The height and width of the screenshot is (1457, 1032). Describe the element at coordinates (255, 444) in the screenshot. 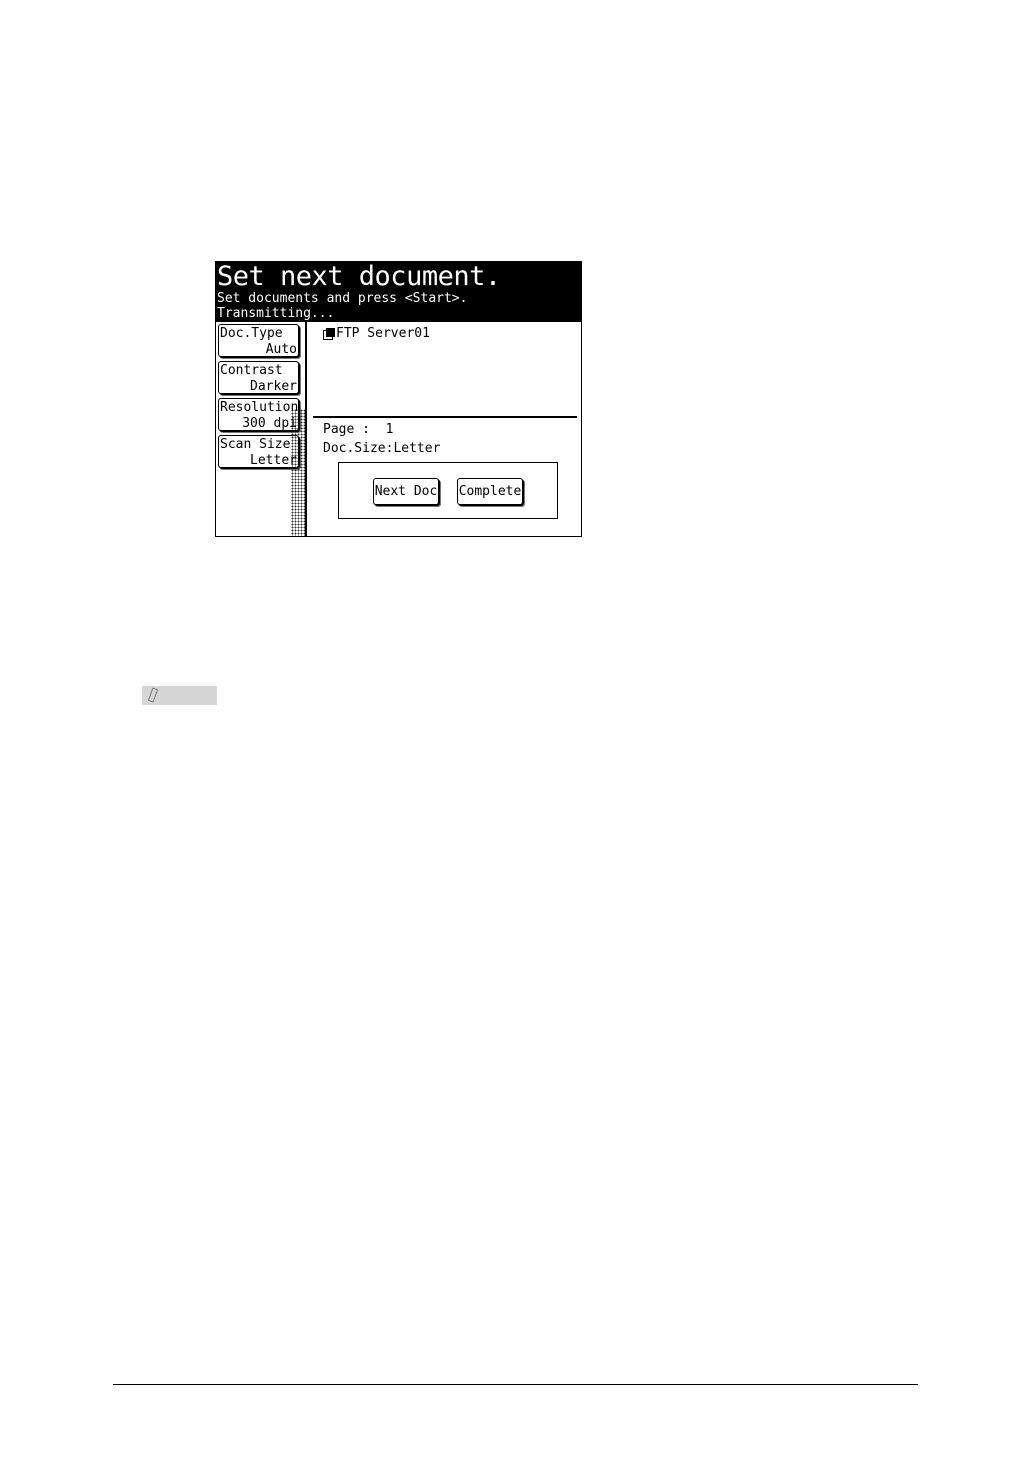

I see `scan-size-label: Scan Size` at that location.